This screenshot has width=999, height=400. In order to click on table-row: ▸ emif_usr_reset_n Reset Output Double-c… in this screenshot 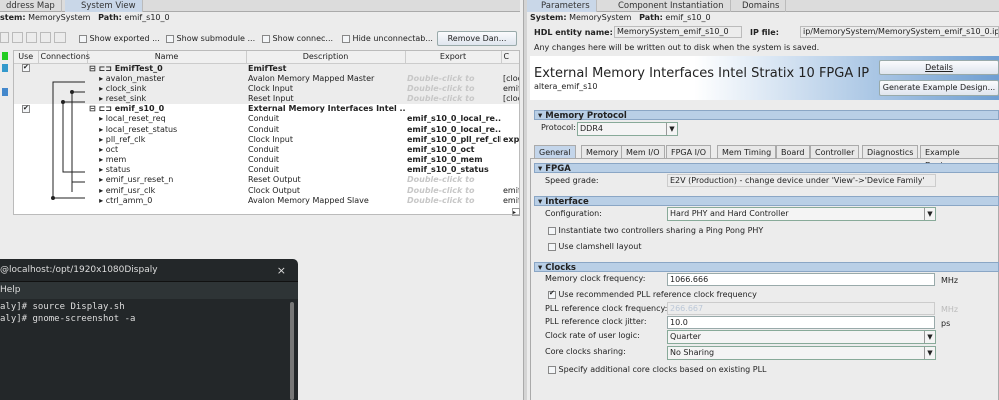, I will do `click(266, 180)`.